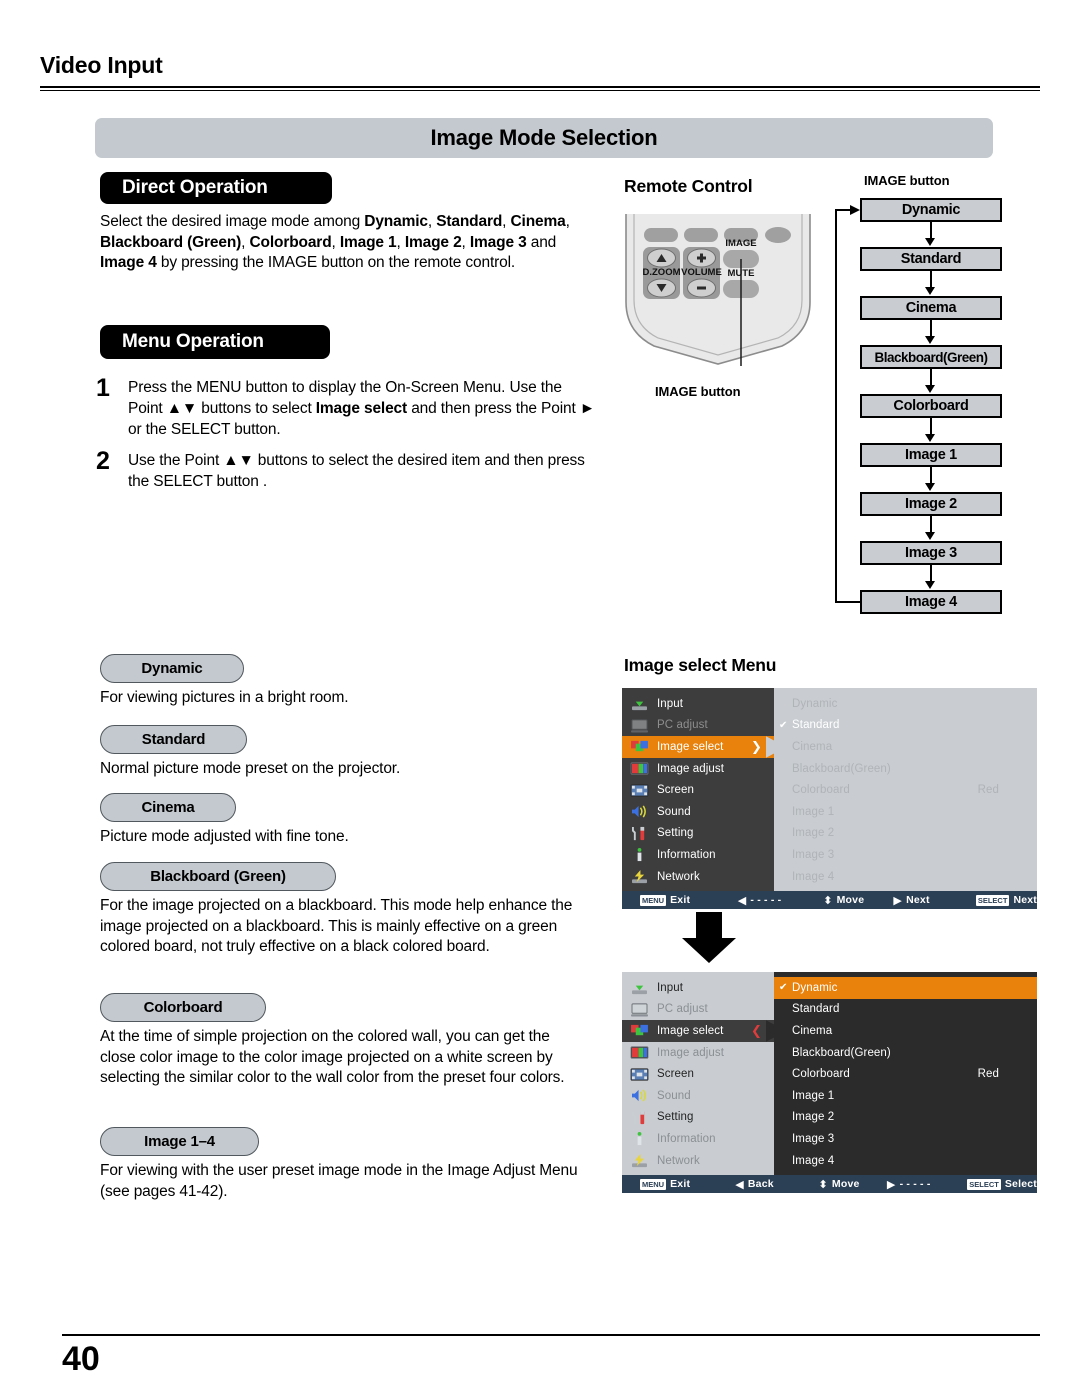 The height and width of the screenshot is (1397, 1080). Describe the element at coordinates (224, 836) in the screenshot. I see `mode-description: Picture mode adjusted with fine tone.` at that location.